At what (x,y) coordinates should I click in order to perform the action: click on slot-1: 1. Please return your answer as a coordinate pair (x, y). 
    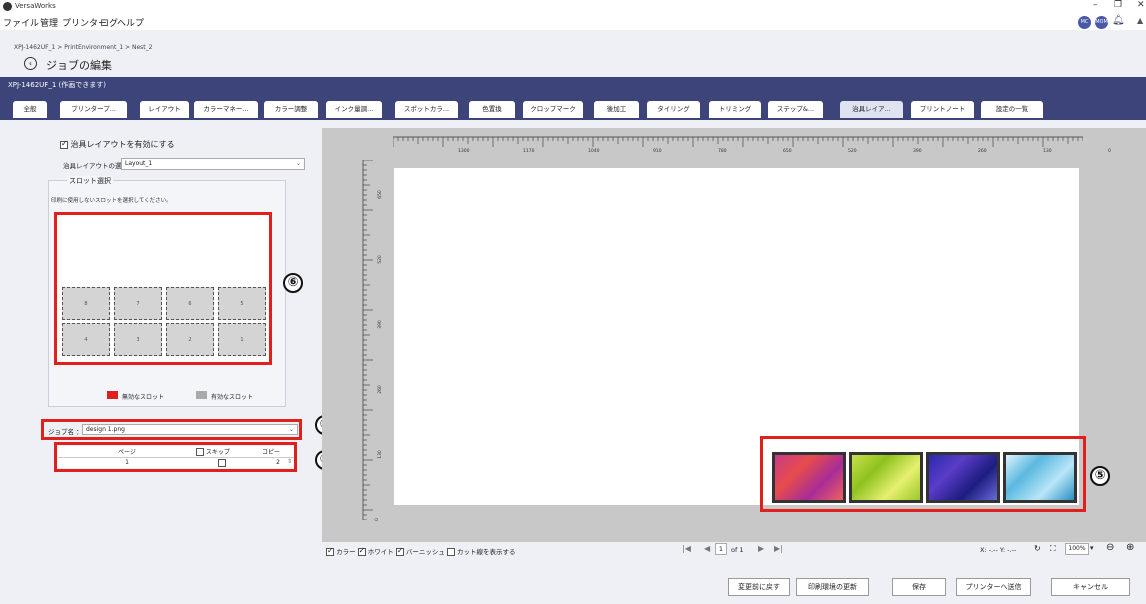
    Looking at the image, I should click on (242, 339).